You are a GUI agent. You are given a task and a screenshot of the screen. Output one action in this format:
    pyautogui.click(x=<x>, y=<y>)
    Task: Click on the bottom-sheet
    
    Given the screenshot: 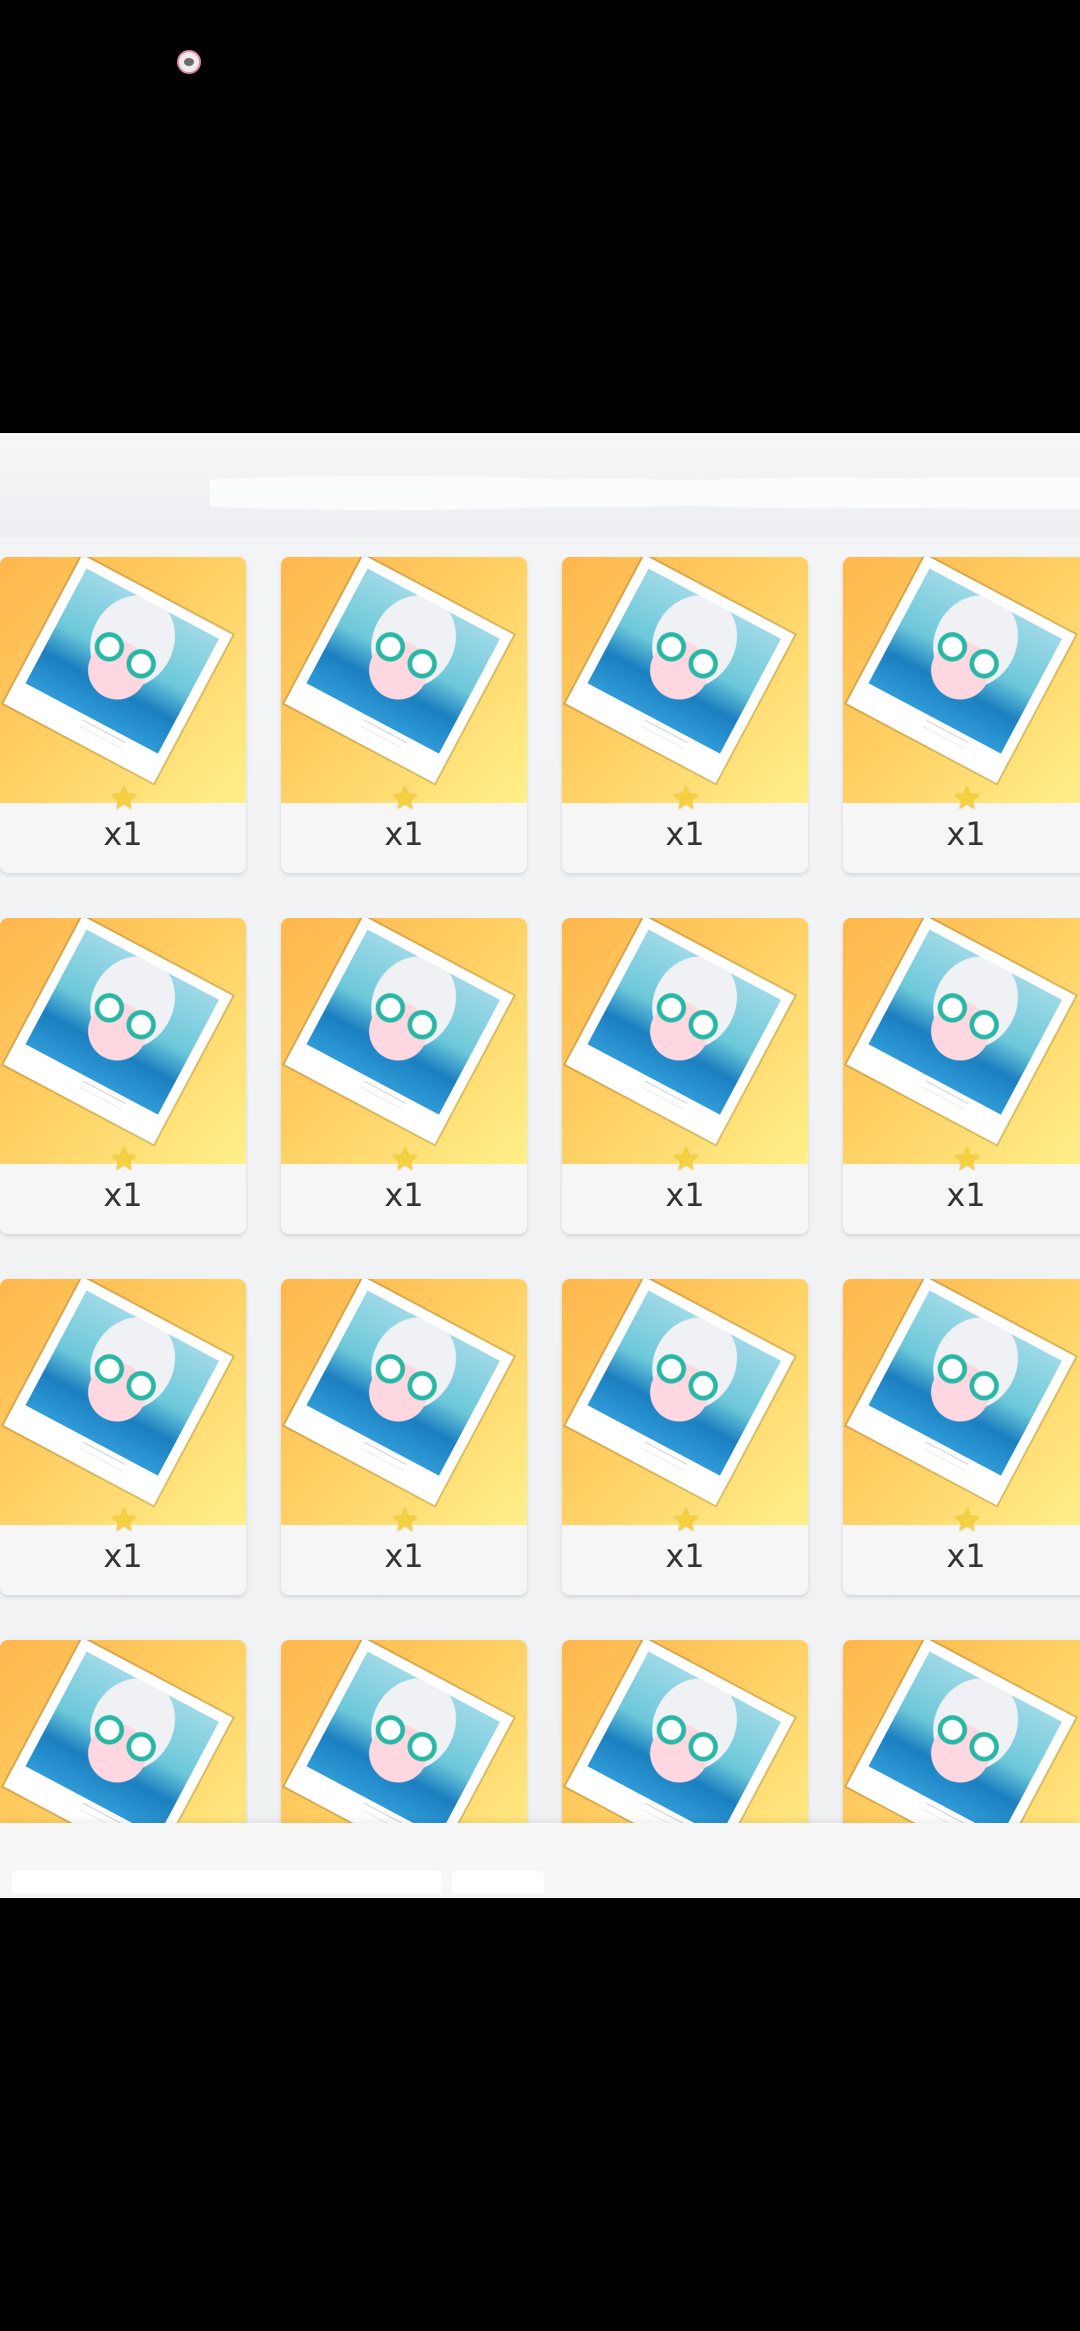 What is the action you would take?
    pyautogui.click(x=540, y=1860)
    